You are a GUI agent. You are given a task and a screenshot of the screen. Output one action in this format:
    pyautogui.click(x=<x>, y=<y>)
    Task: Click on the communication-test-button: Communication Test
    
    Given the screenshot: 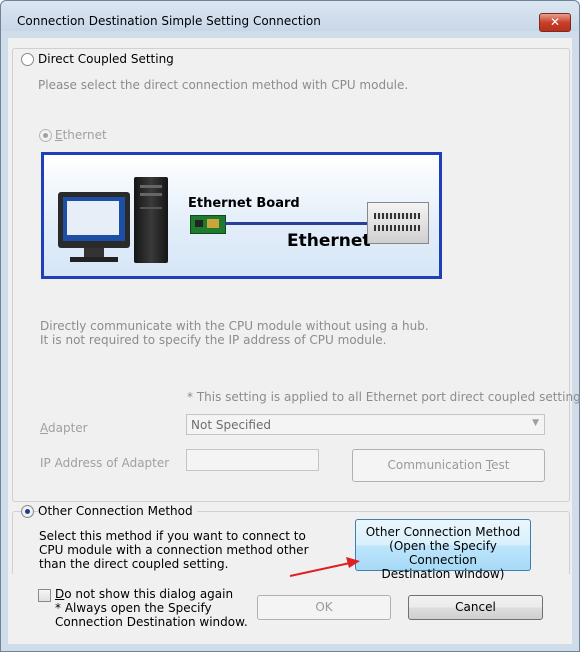 What is the action you would take?
    pyautogui.click(x=448, y=465)
    